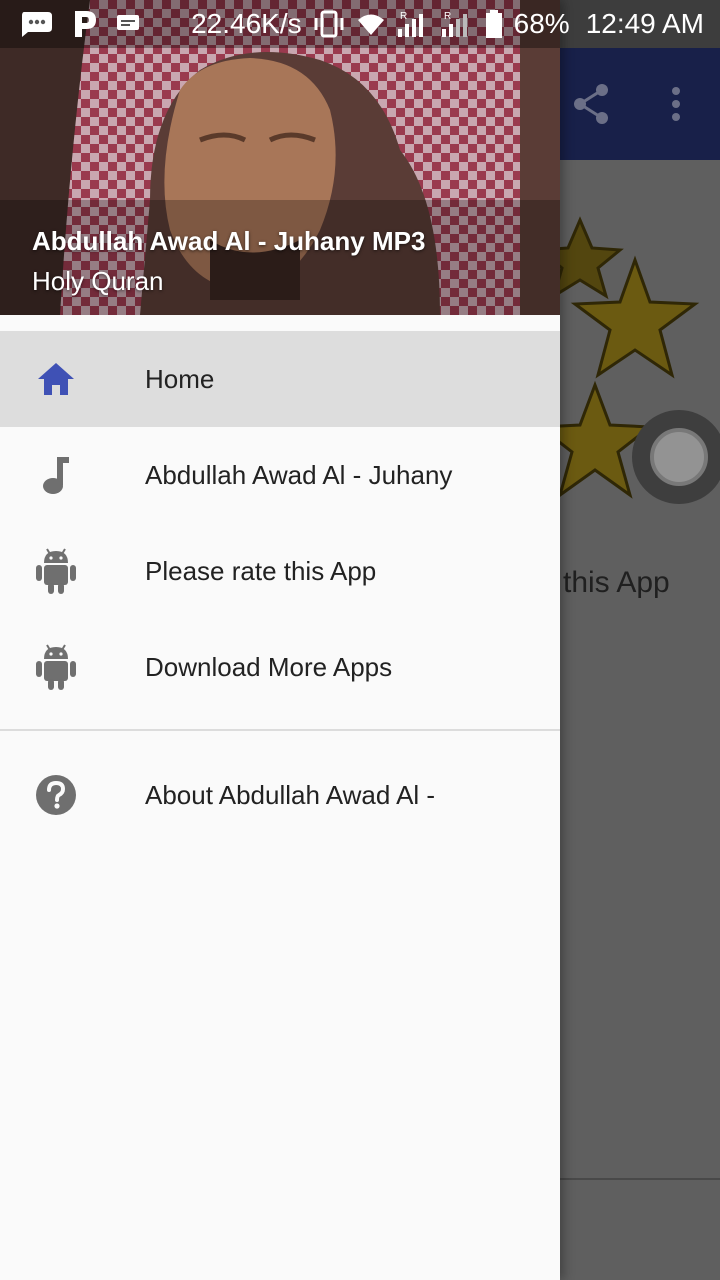 The image size is (720, 1280). What do you see at coordinates (56, 795) in the screenshot?
I see `help-icon` at bounding box center [56, 795].